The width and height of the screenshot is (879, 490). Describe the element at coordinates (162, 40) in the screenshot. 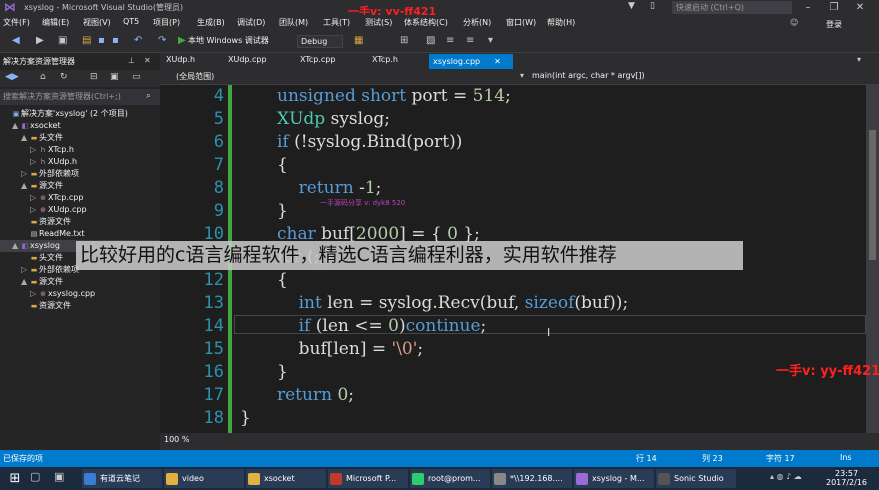

I see `redo-icon: ↷` at that location.